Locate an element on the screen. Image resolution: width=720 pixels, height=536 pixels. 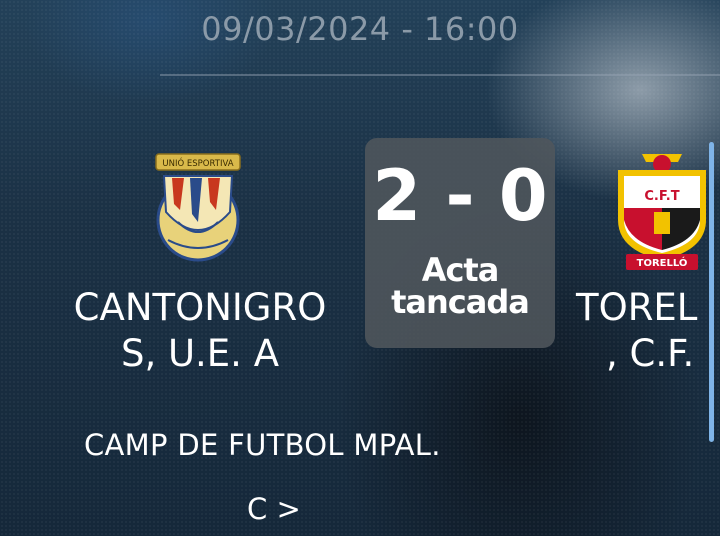
home-crest-text: UNIÓ ESPORTIVA is located at coordinates (197, 163).